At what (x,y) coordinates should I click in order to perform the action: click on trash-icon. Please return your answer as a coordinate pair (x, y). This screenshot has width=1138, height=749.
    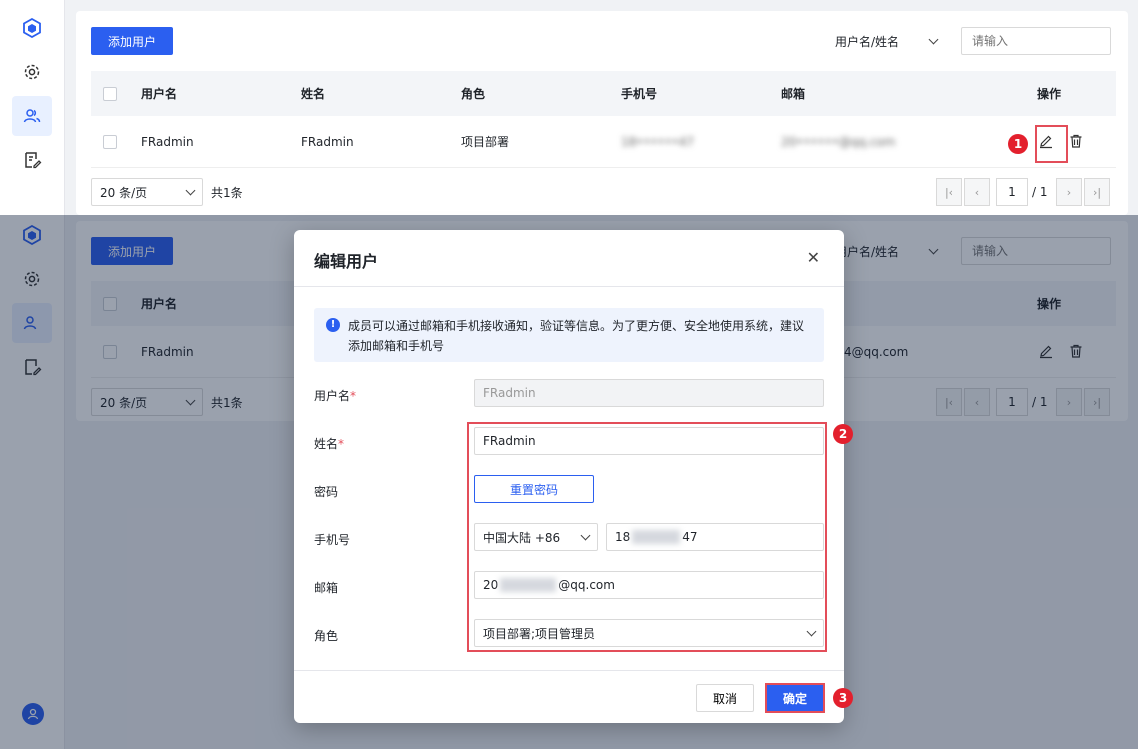
    Looking at the image, I should click on (1076, 142).